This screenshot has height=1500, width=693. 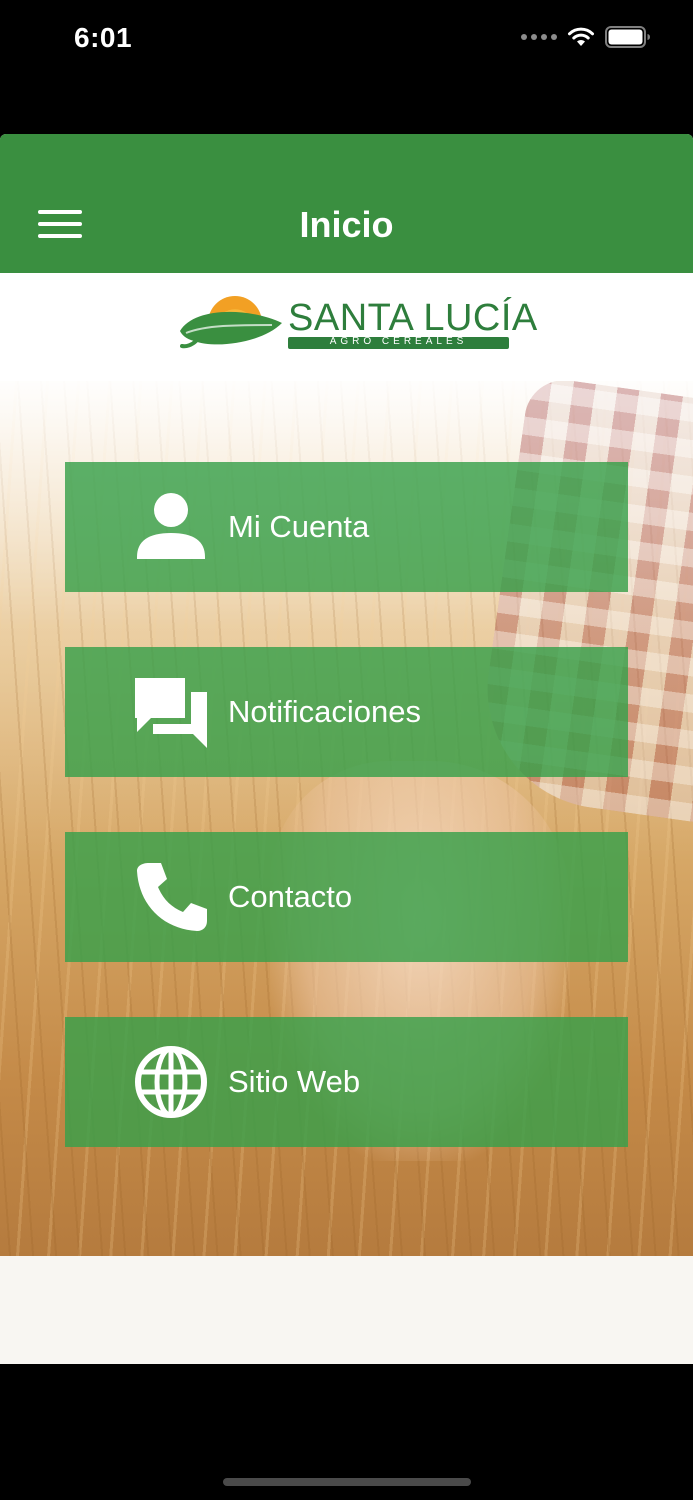 I want to click on menu-item-label: Mi Cuenta, so click(x=299, y=526).